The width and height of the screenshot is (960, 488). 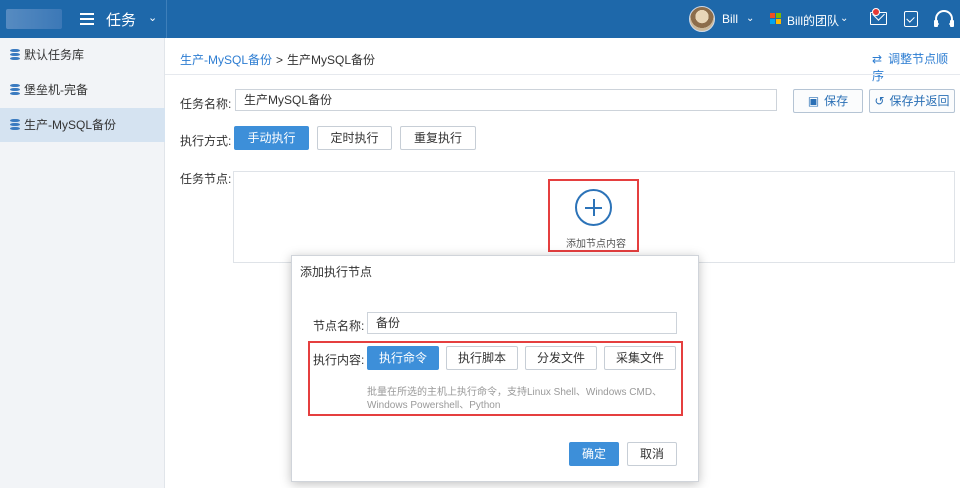 I want to click on avatar, so click(x=702, y=19).